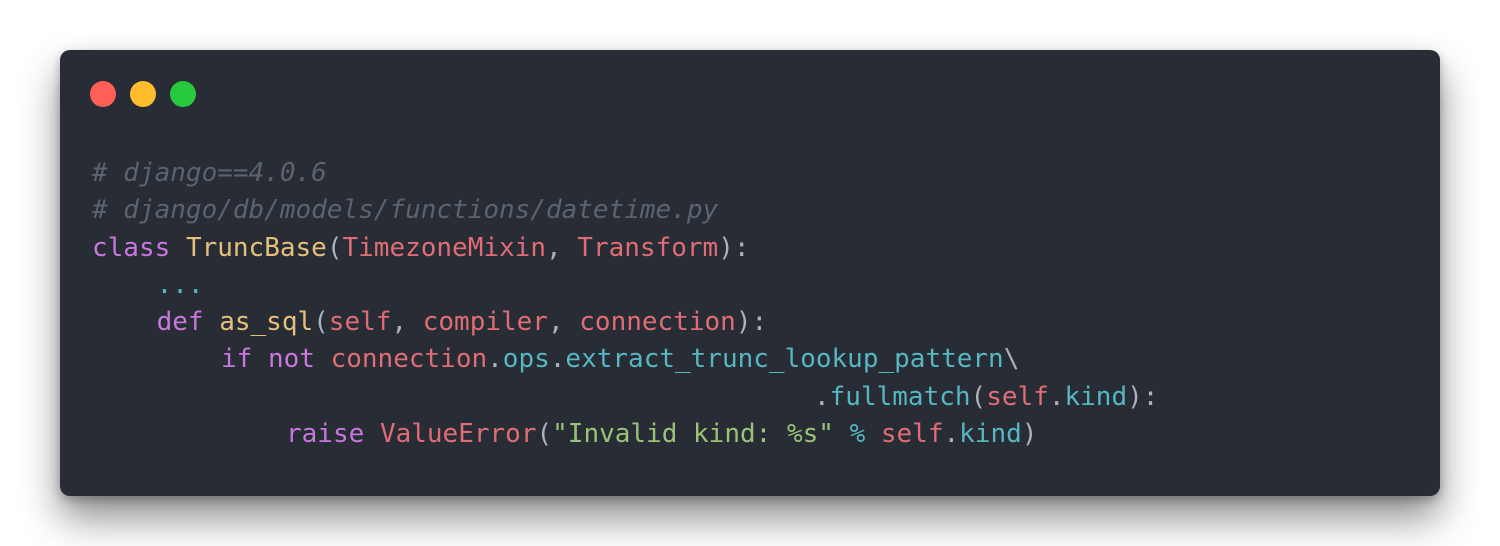  I want to click on keyword-not: not, so click(291, 359).